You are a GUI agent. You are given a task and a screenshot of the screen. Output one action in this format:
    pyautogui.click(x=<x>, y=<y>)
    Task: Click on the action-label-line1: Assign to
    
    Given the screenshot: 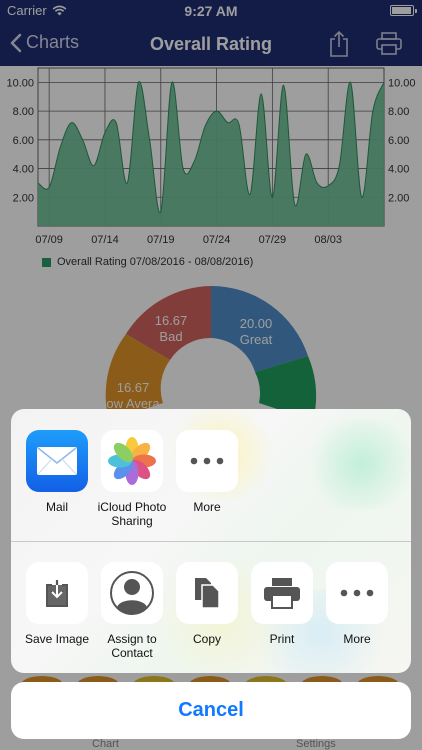 What is the action you would take?
    pyautogui.click(x=132, y=639)
    